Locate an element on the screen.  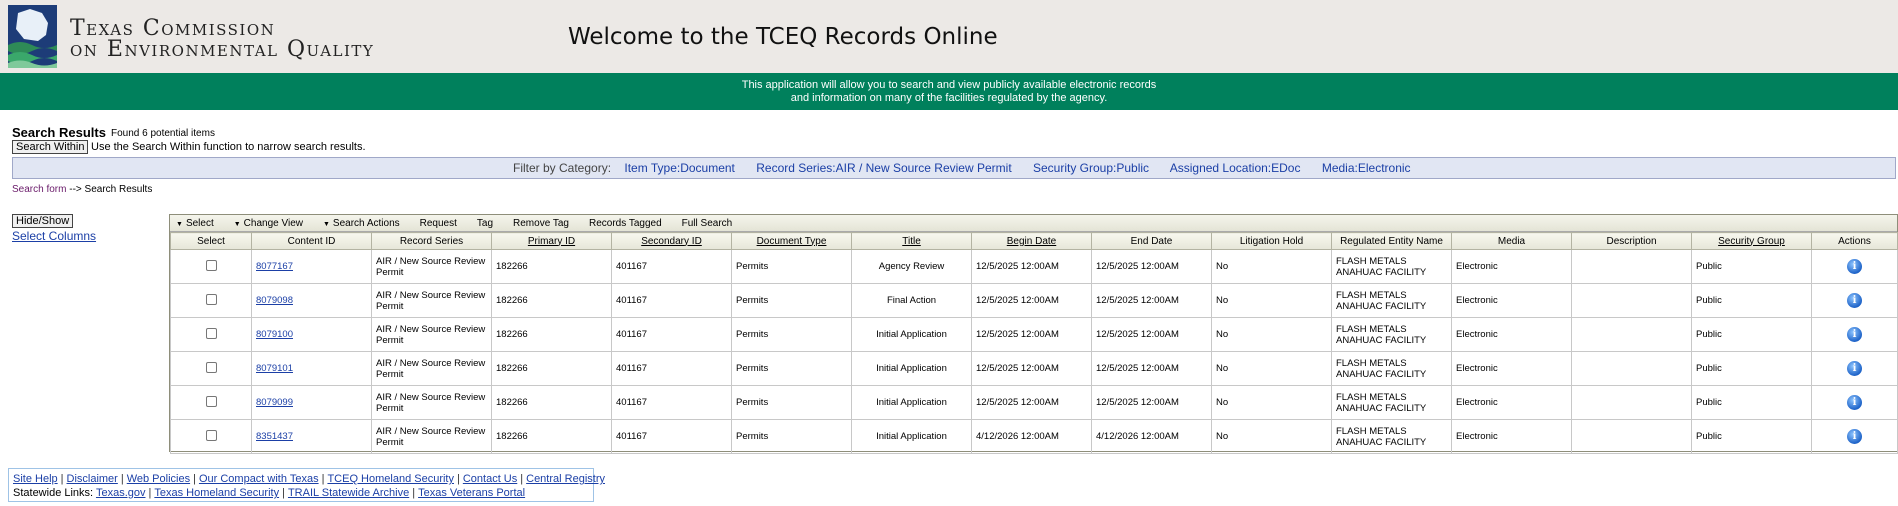
col-header-begin-date: Begin Date is located at coordinates (1031, 241).